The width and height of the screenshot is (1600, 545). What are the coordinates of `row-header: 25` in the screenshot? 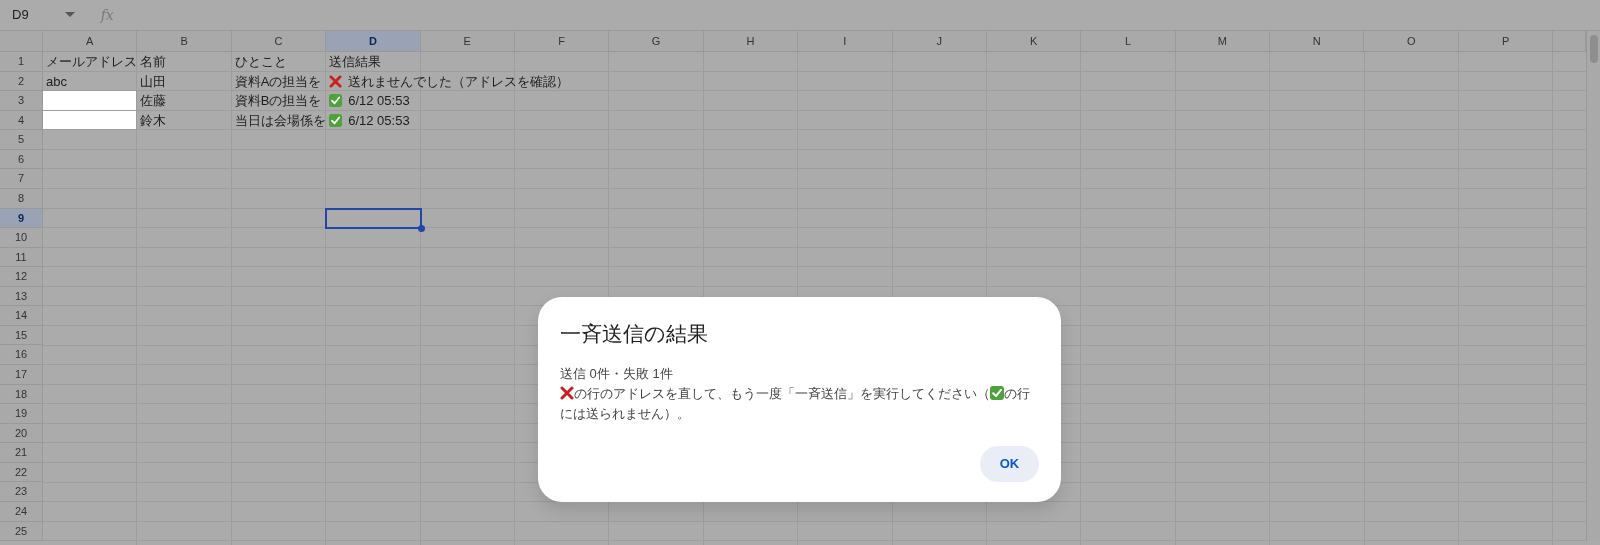 It's located at (21, 531).